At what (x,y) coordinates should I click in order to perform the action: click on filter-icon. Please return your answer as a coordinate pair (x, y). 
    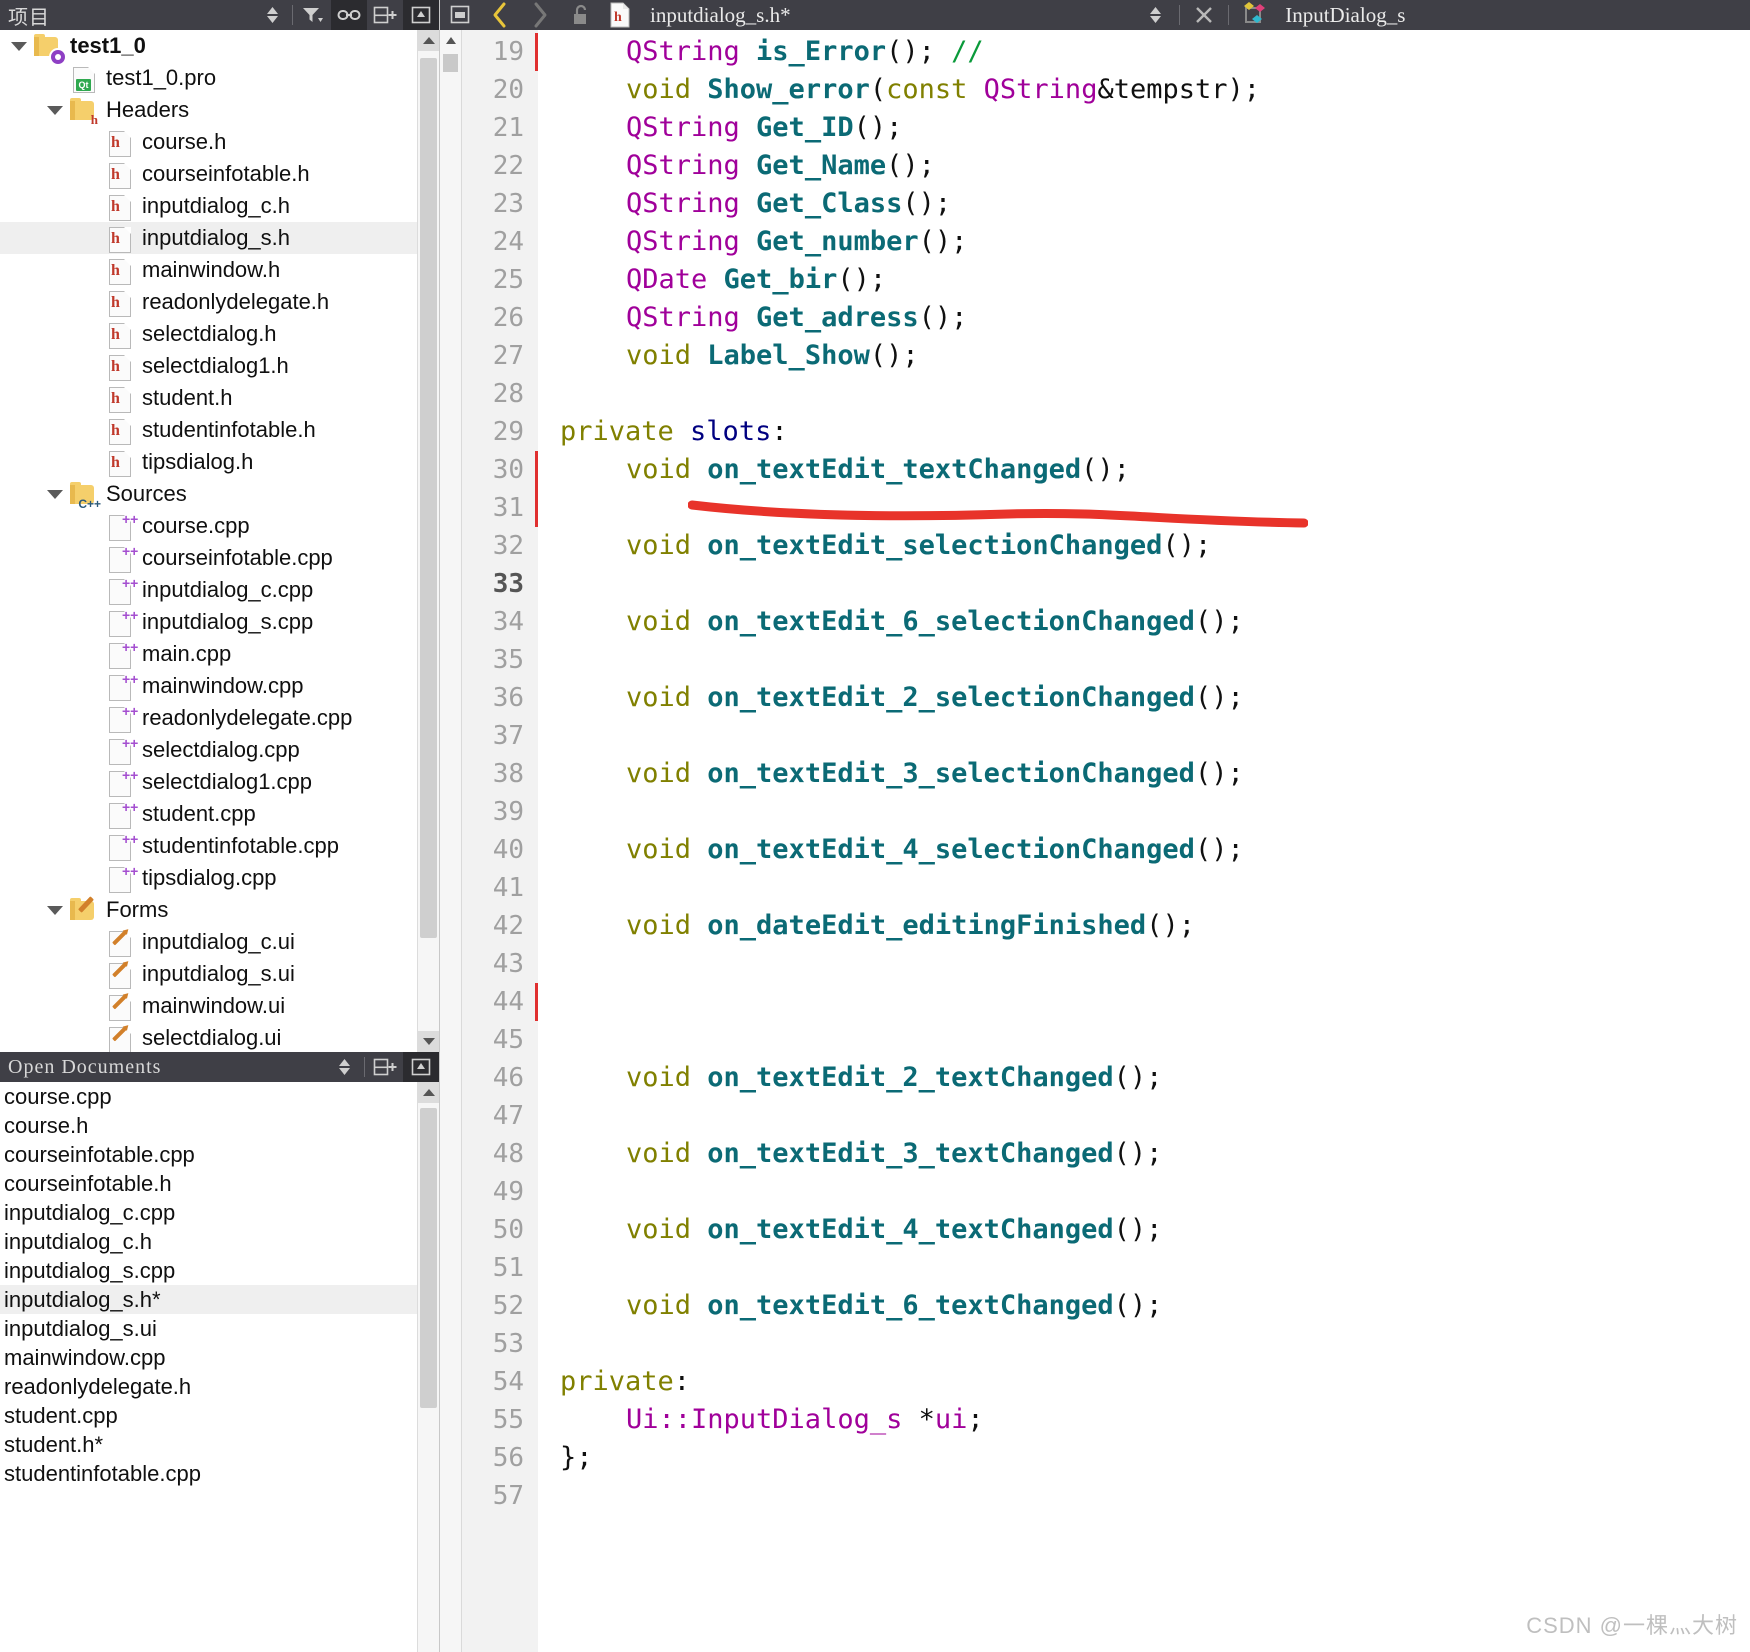
    Looking at the image, I should click on (313, 15).